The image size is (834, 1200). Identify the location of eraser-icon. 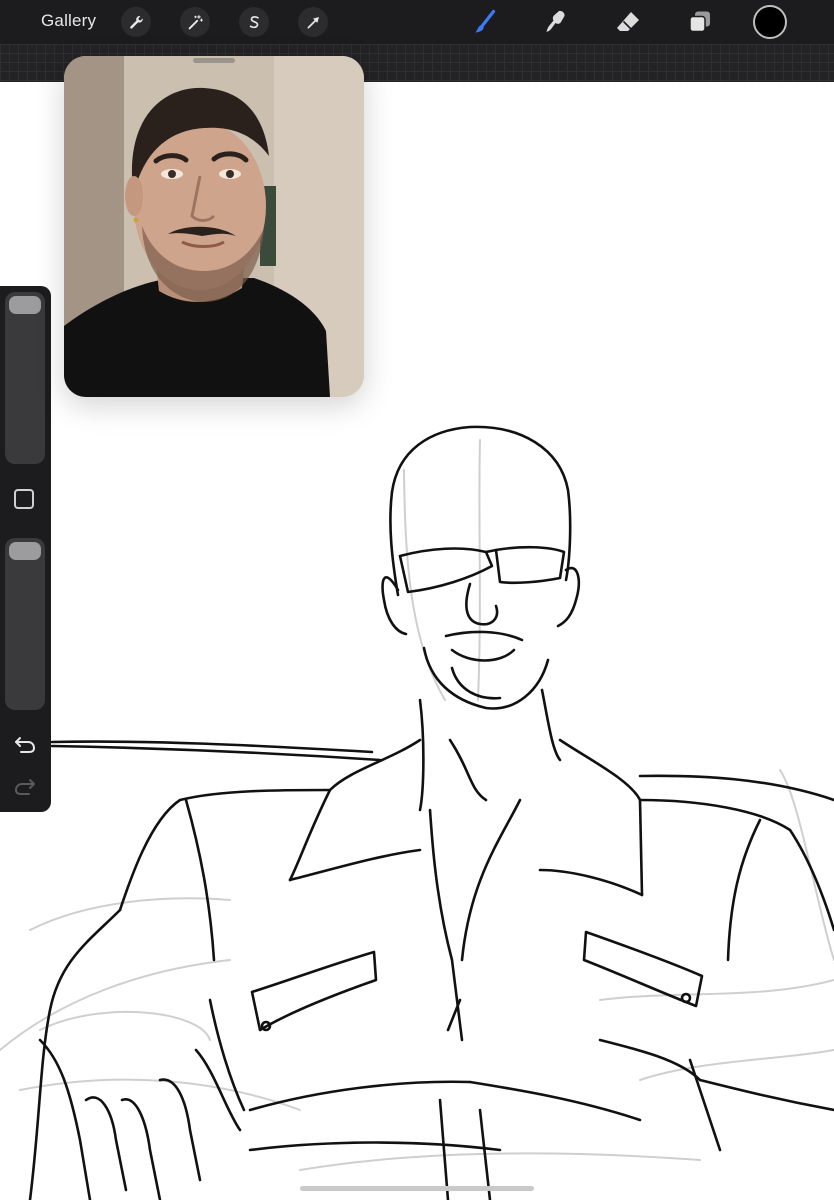
(628, 21).